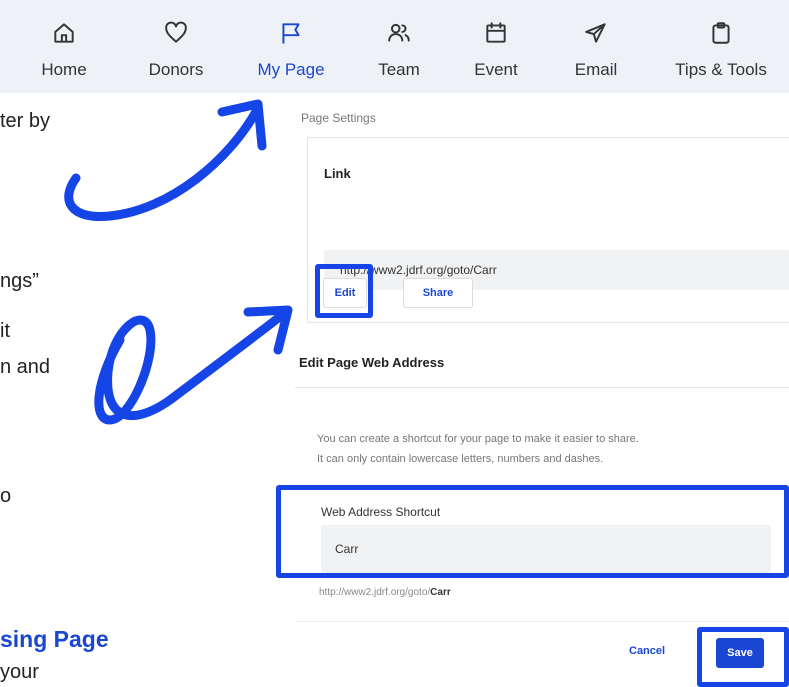  Describe the element at coordinates (25, 367) in the screenshot. I see `instruction-text-line: n and` at that location.